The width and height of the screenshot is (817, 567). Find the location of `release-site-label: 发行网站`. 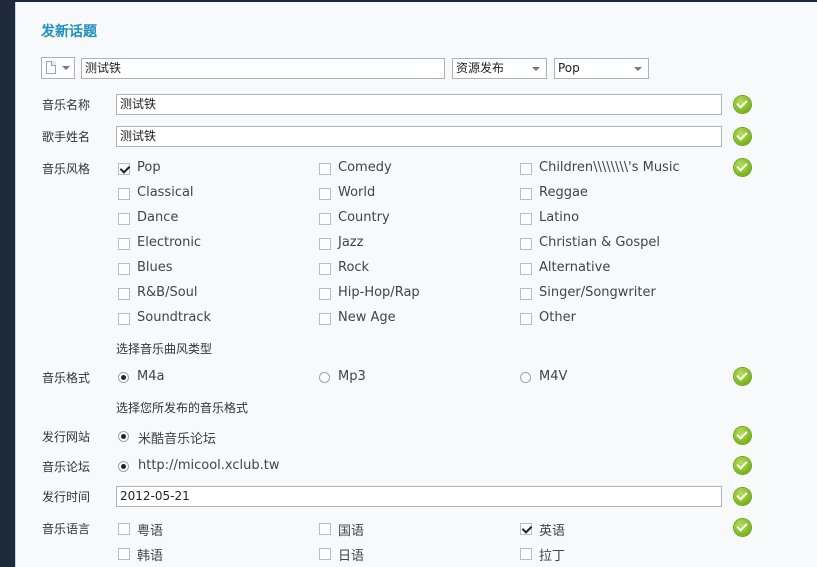

release-site-label: 发行网站 is located at coordinates (66, 437).